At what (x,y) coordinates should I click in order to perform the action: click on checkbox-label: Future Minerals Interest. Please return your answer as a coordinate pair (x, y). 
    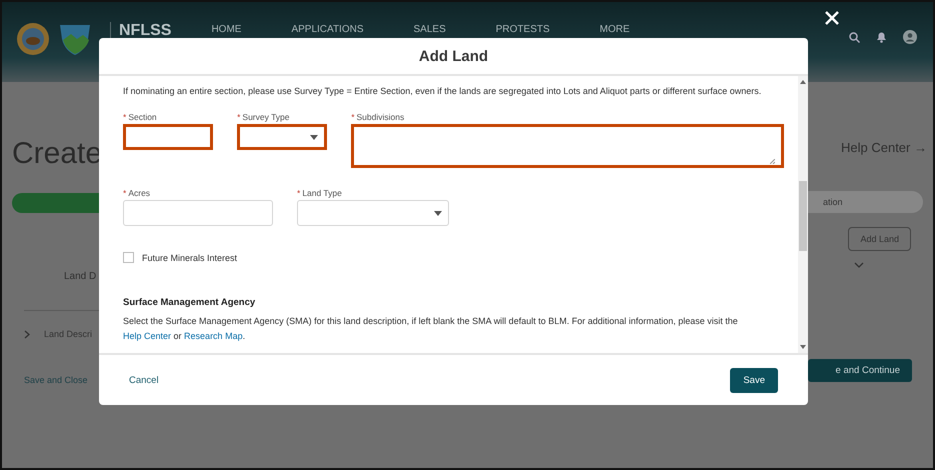
    Looking at the image, I should click on (190, 257).